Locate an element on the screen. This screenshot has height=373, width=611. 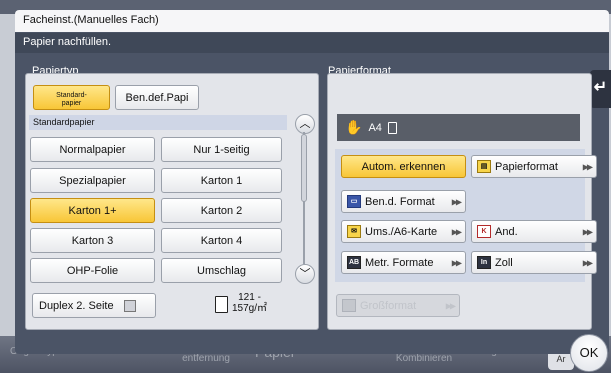
paper-type-karton-1-plus: Karton 1+ is located at coordinates (92, 210).